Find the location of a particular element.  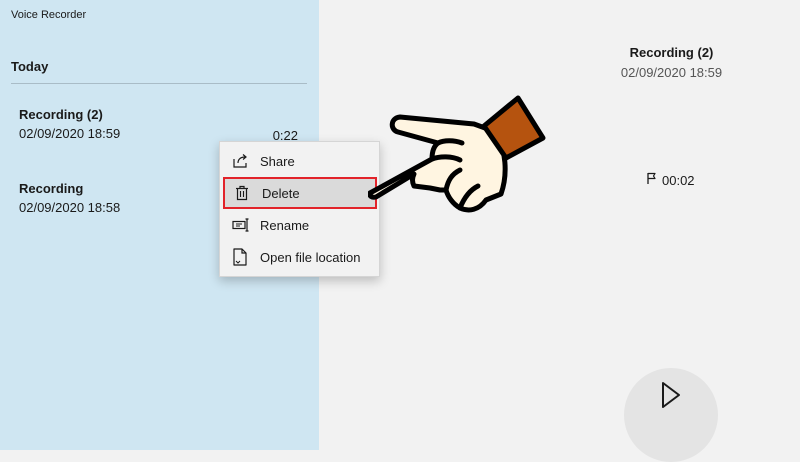

context-menu: Share Delete Rename Open file location is located at coordinates (299, 209).